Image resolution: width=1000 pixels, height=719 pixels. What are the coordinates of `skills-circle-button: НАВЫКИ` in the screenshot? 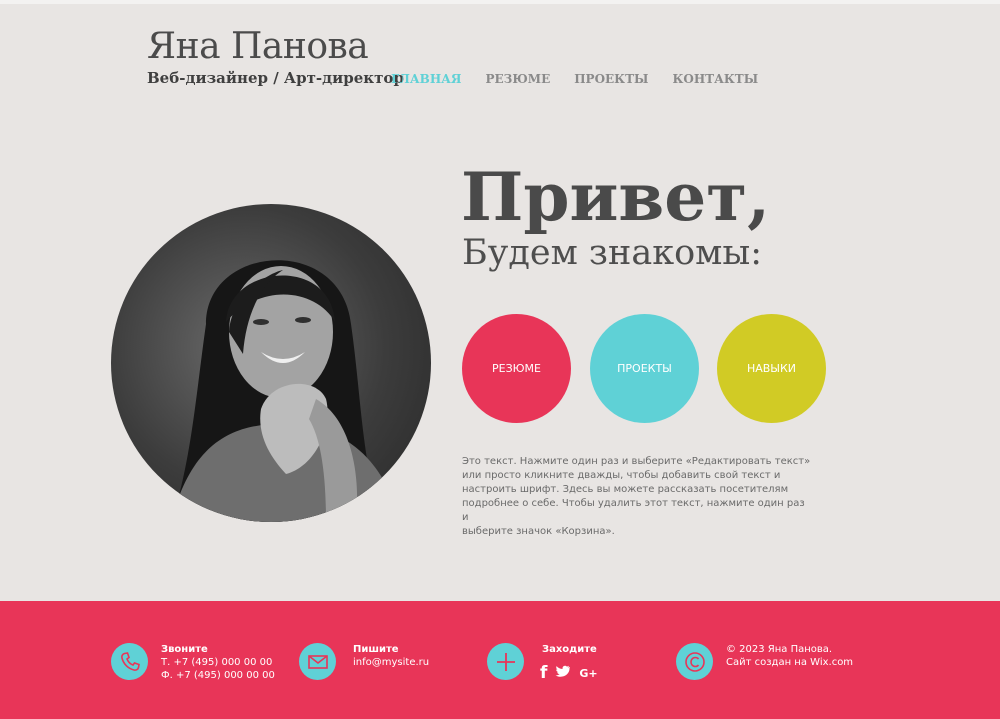 It's located at (771, 368).